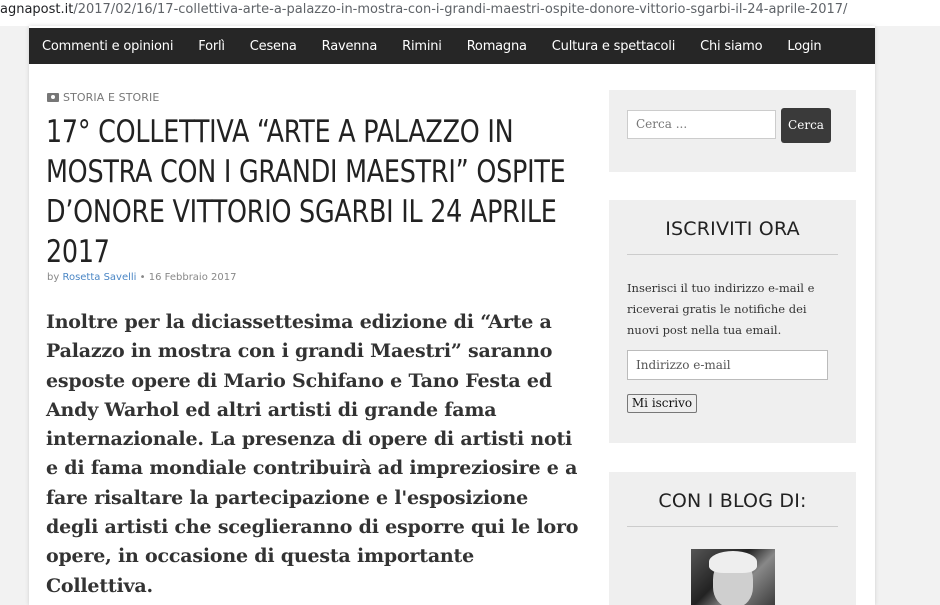  What do you see at coordinates (727, 365) in the screenshot?
I see `email-field: Indirizzo e-mail` at bounding box center [727, 365].